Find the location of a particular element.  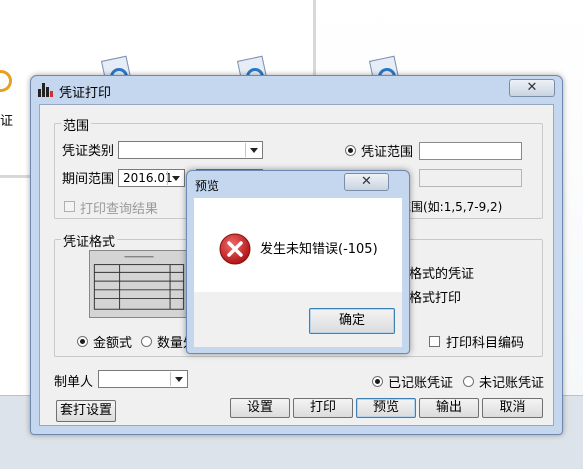

period-start-select: 2016.01 is located at coordinates (151, 178).